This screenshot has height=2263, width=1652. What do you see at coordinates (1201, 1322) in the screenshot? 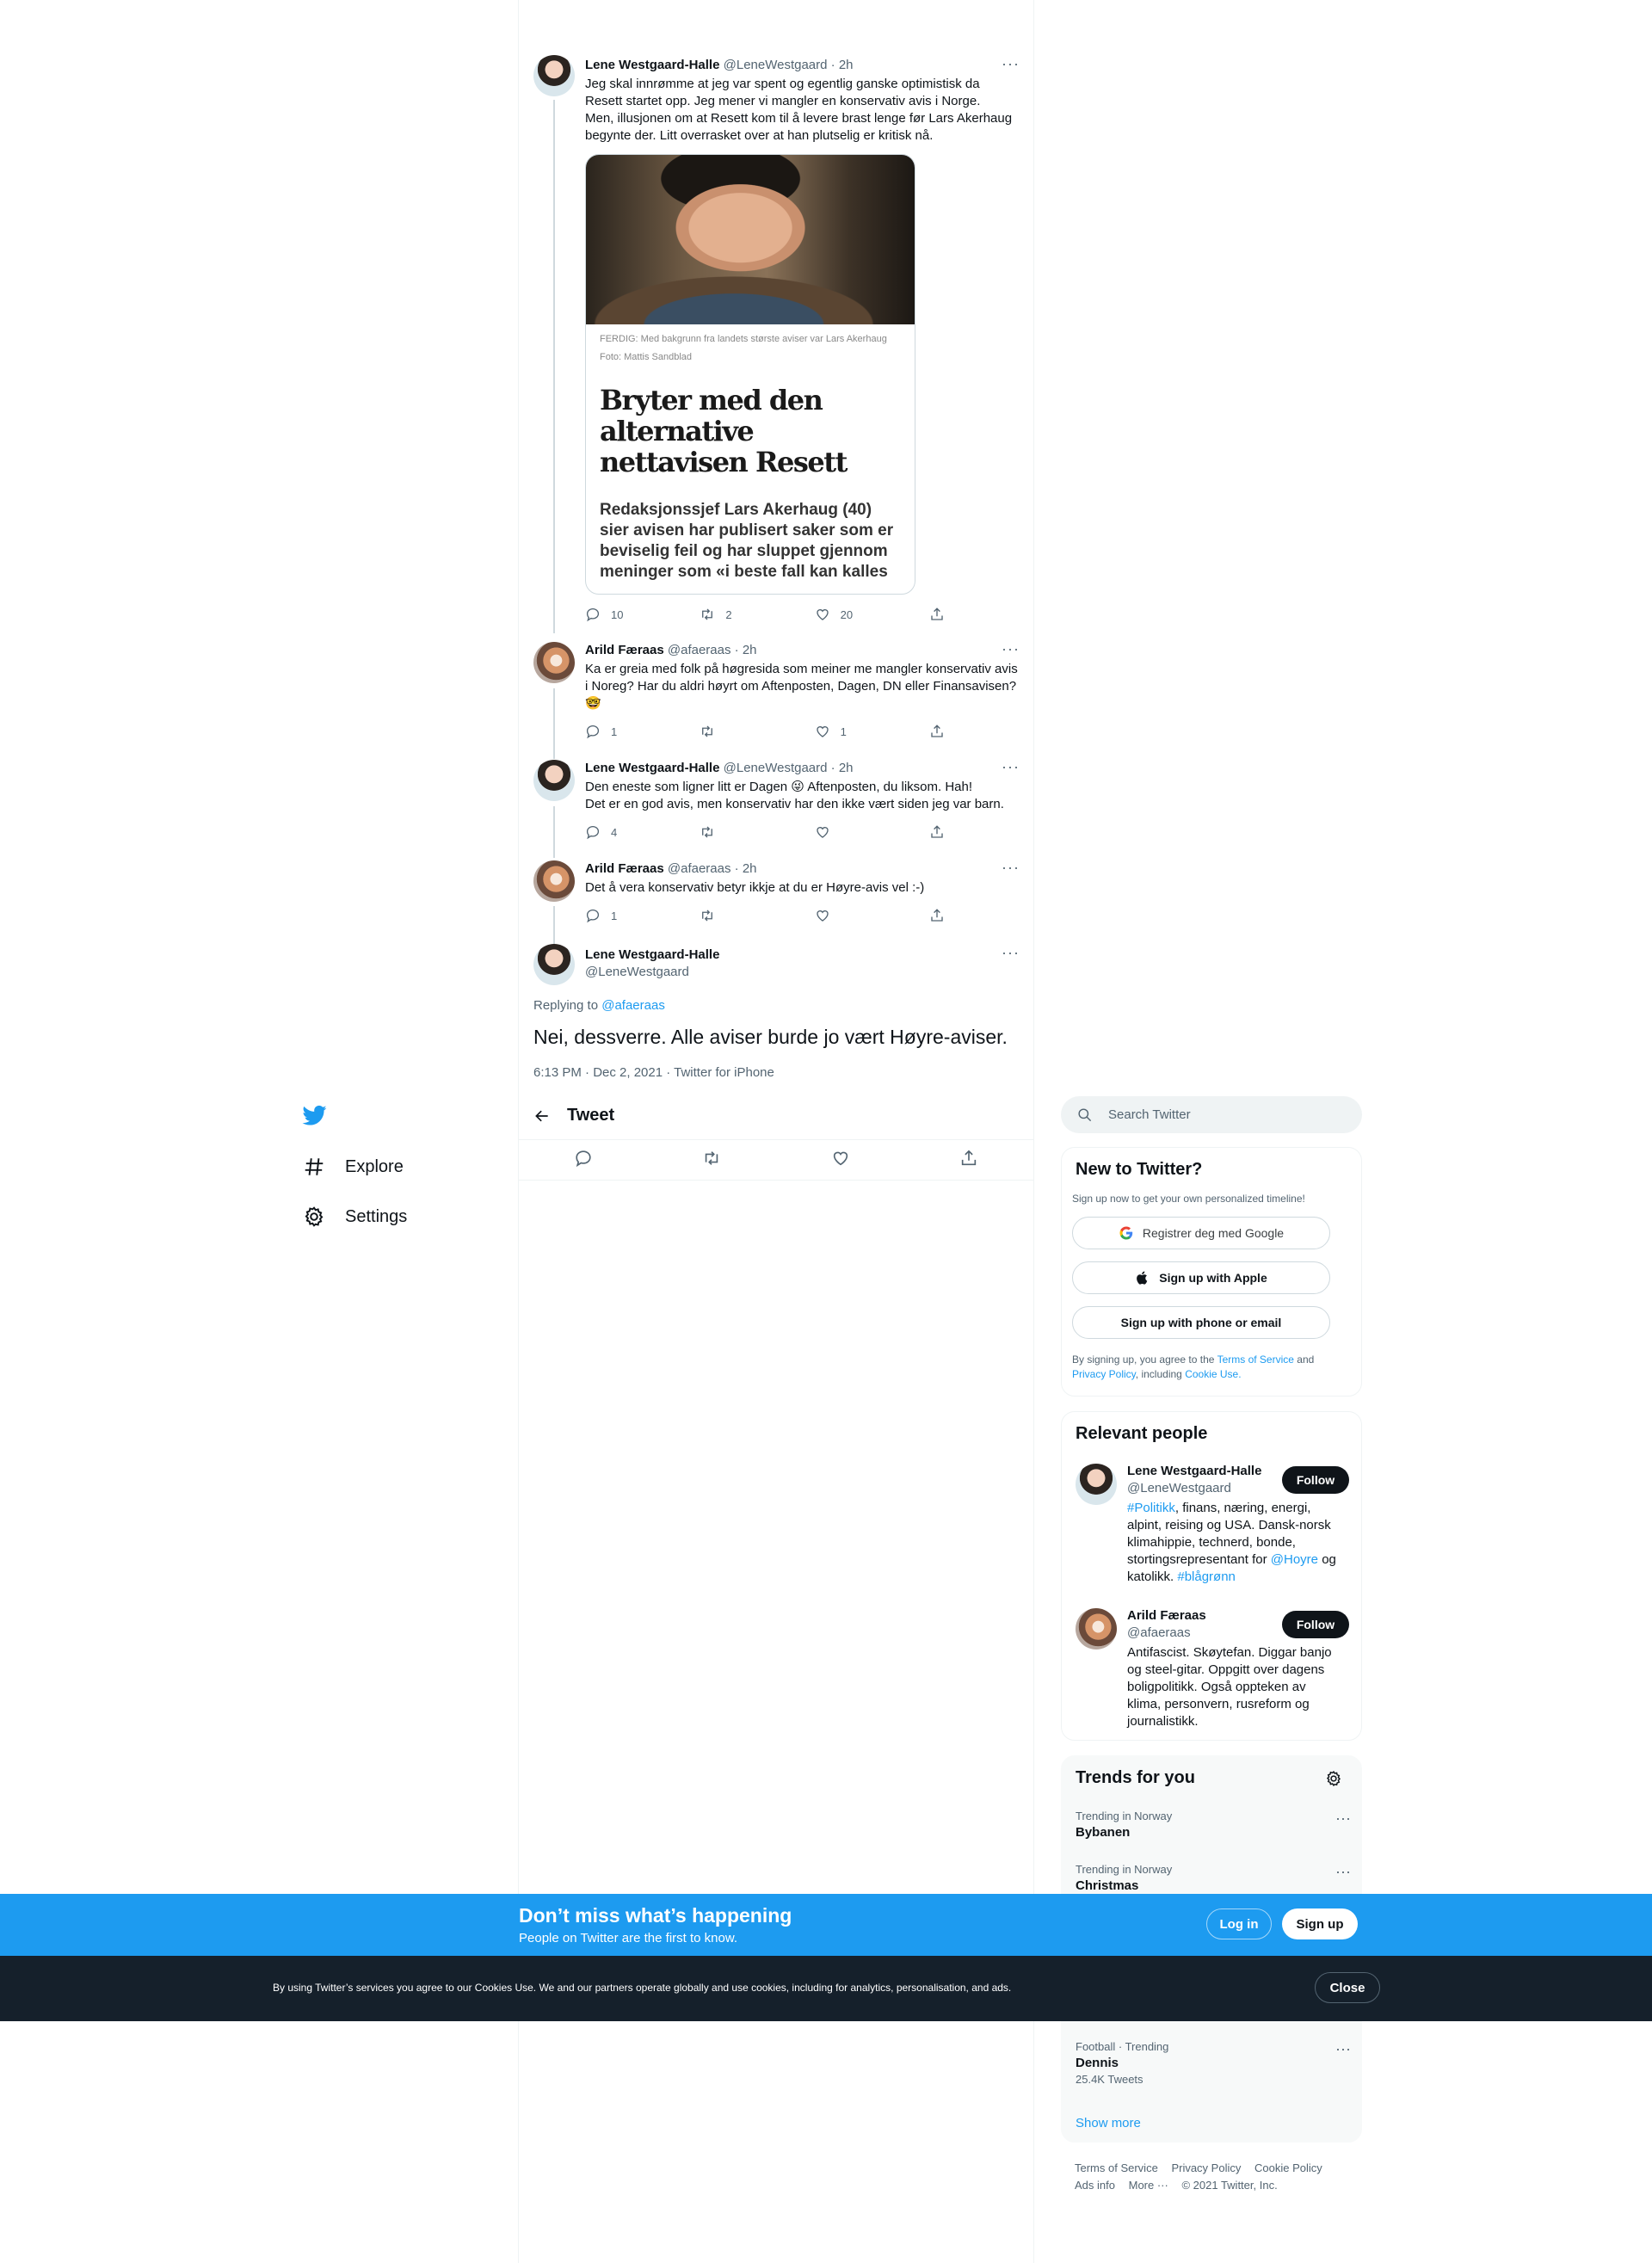
I see `phone-signup-button: Sign up with phone or email` at bounding box center [1201, 1322].